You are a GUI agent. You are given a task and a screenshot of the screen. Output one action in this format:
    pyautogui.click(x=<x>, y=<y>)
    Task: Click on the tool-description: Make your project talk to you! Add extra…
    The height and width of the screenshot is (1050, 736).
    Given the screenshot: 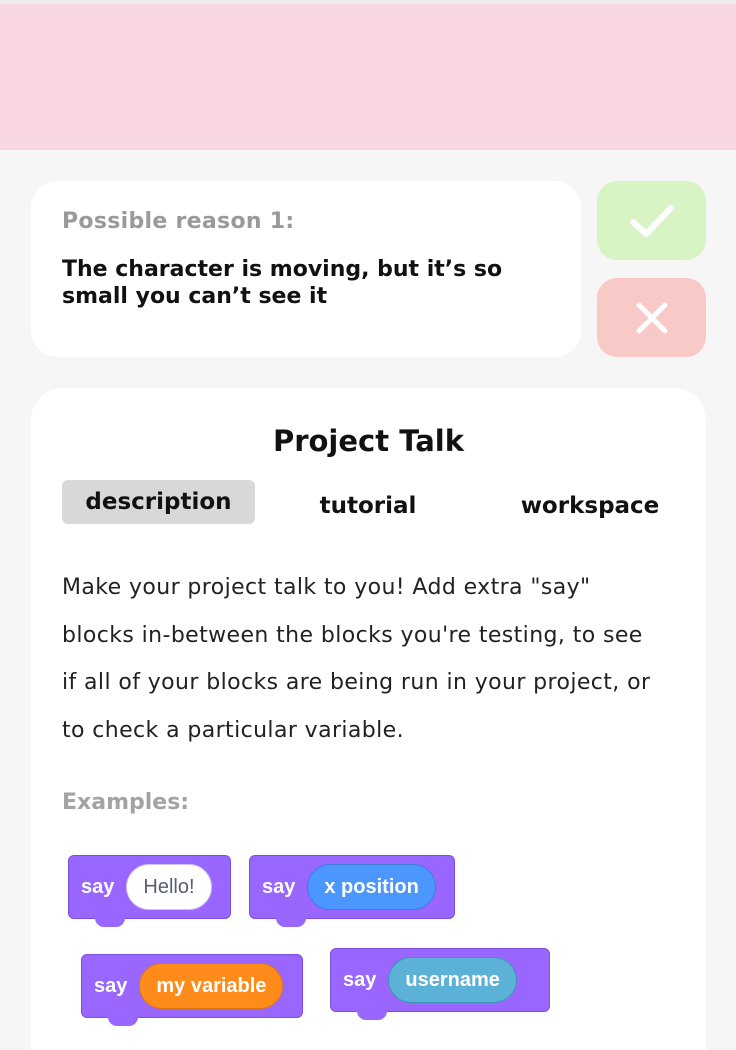 What is the action you would take?
    pyautogui.click(x=356, y=659)
    